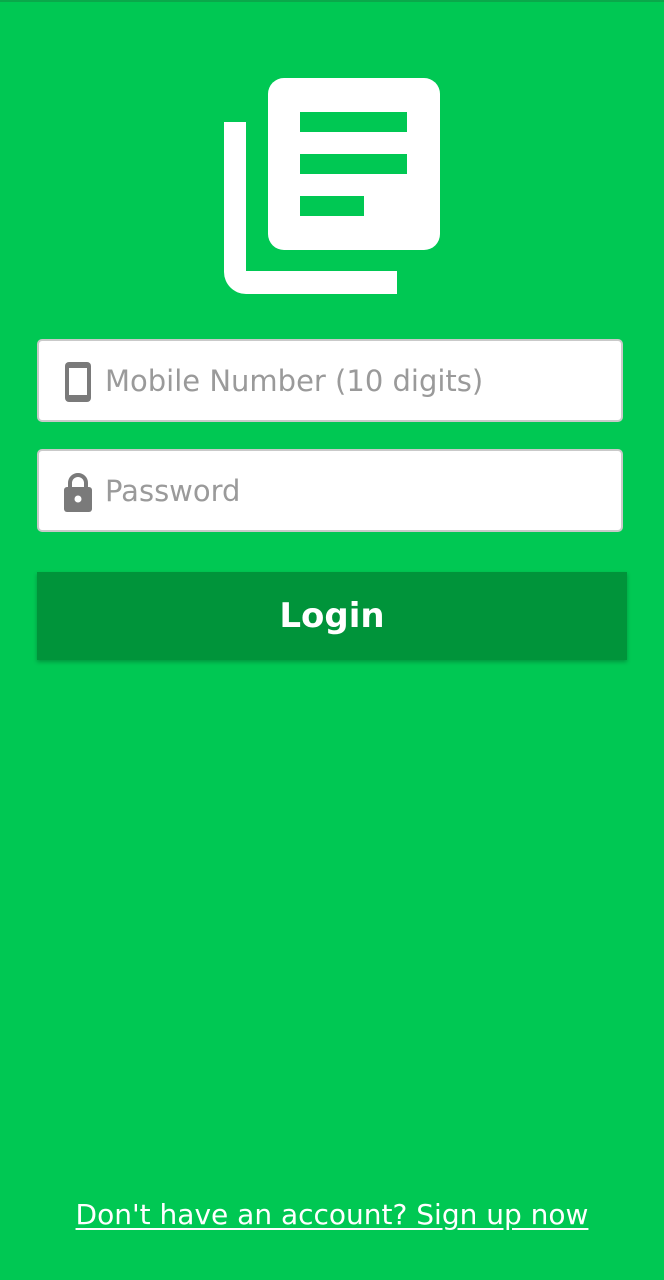 The height and width of the screenshot is (1280, 664). I want to click on mobile-number-field, so click(330, 380).